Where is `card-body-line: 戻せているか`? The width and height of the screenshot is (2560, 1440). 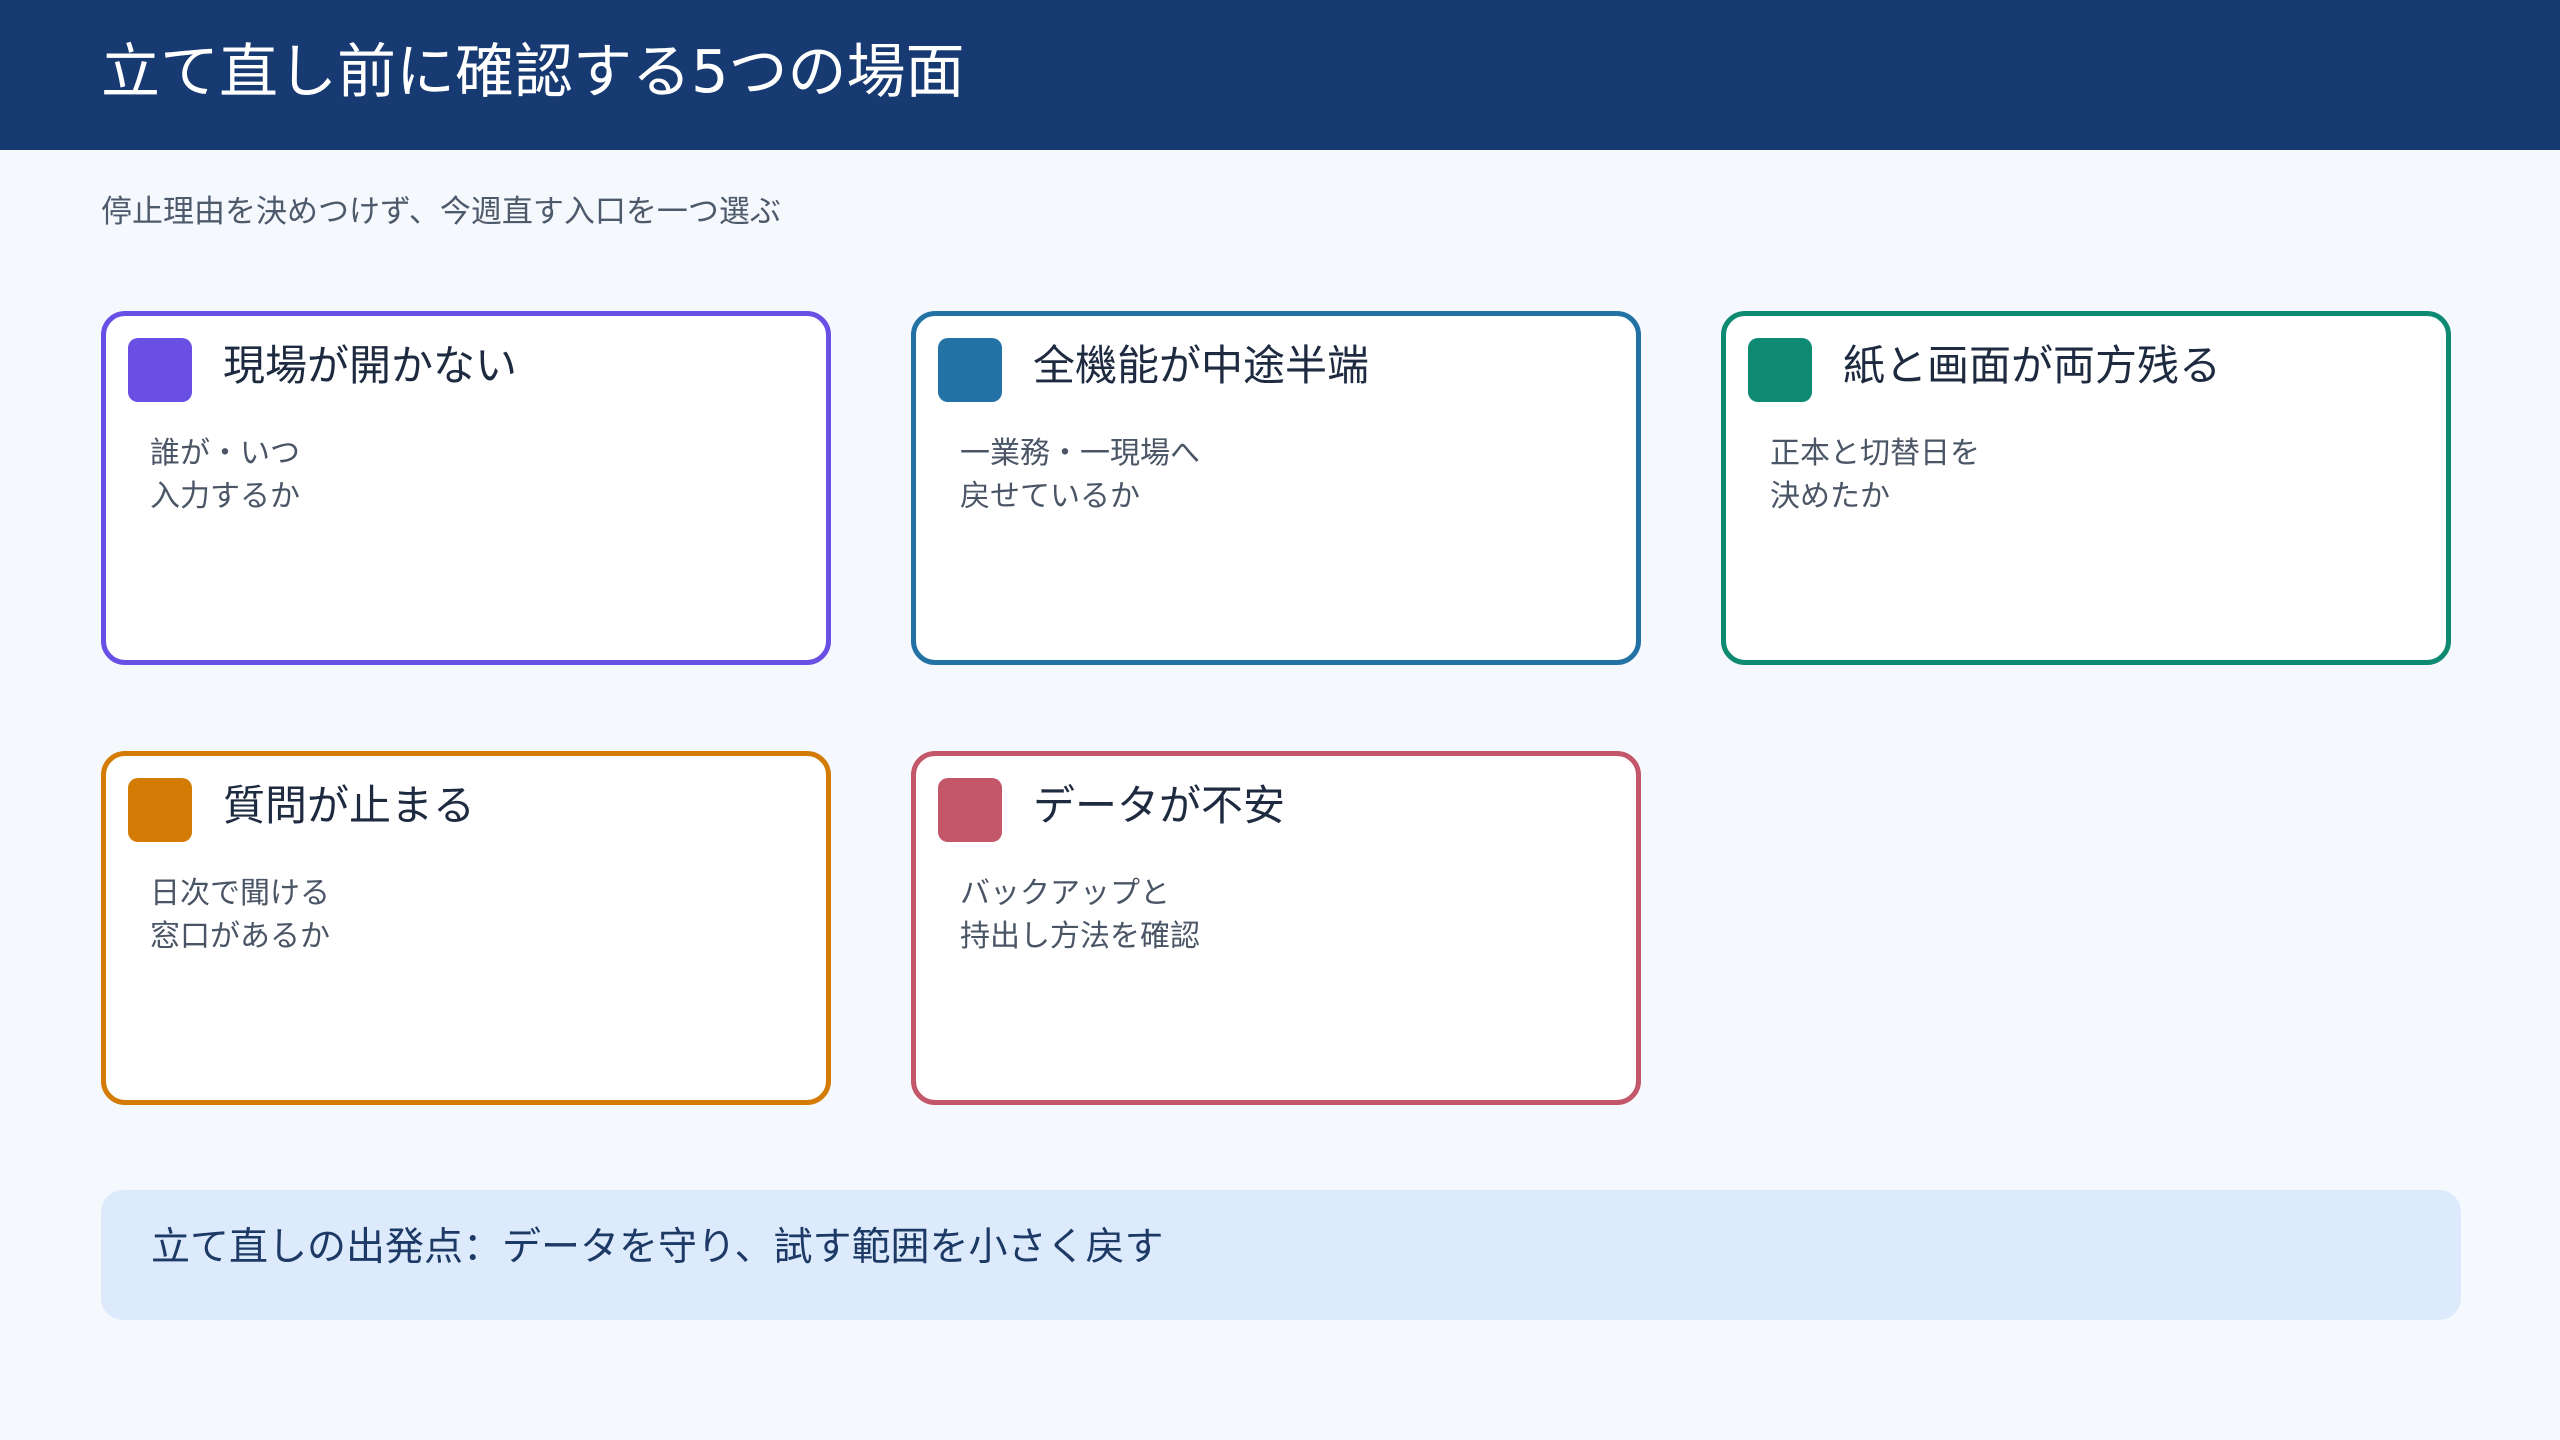 card-body-line: 戻せているか is located at coordinates (1050, 496).